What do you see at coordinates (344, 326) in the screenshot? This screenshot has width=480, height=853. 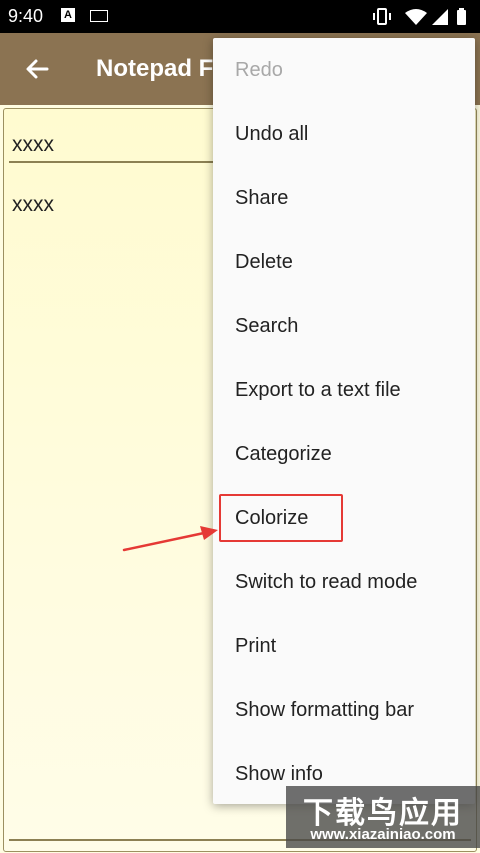 I see `menu-item-search: Search` at bounding box center [344, 326].